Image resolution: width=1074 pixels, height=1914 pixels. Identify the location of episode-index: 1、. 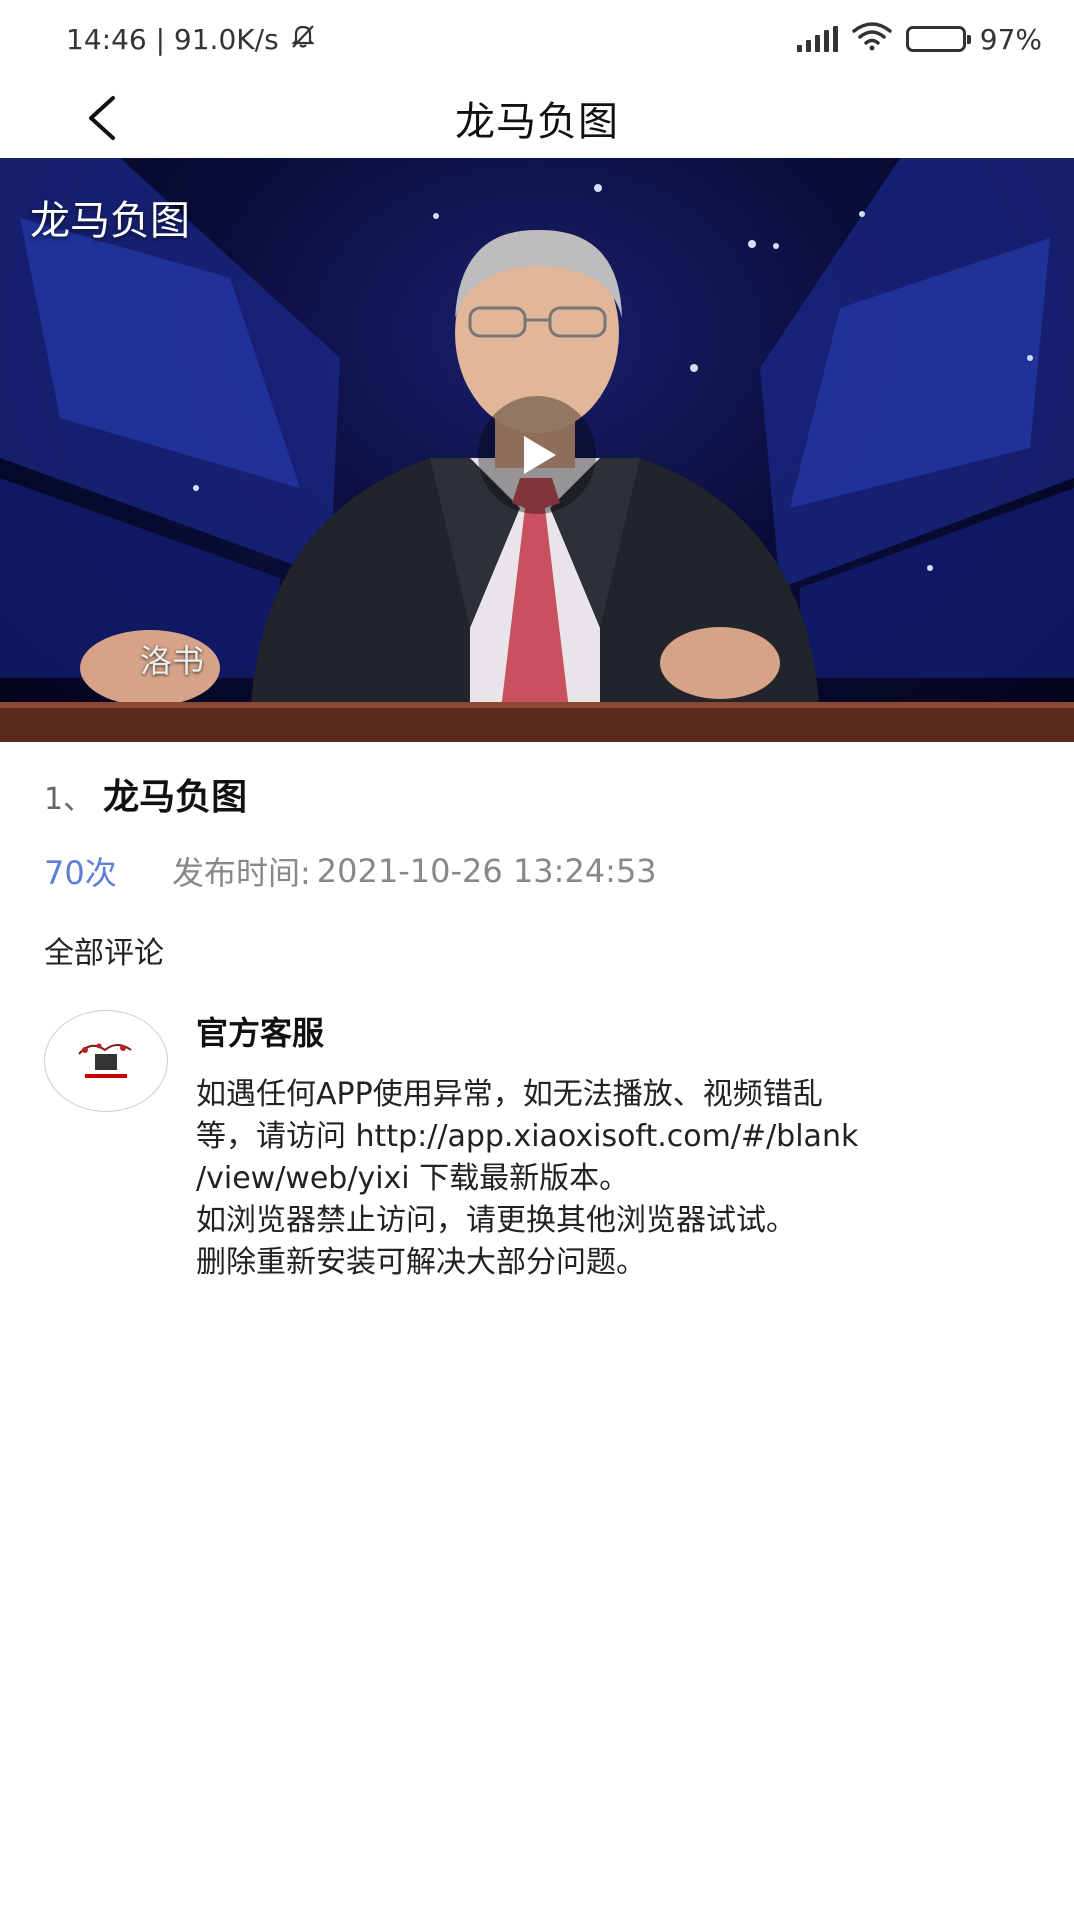
(69, 799).